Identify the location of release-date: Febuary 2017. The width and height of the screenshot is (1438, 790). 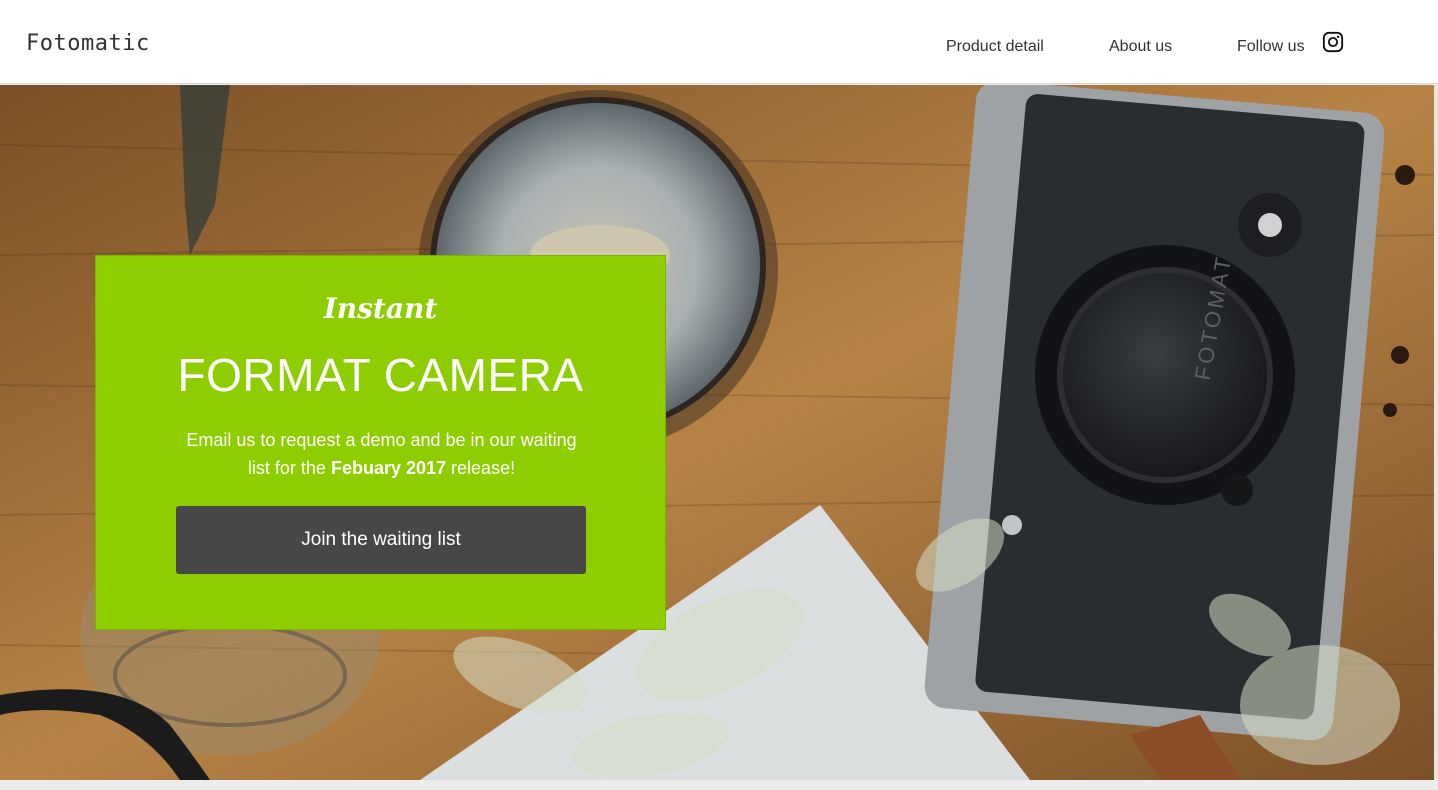
(388, 468).